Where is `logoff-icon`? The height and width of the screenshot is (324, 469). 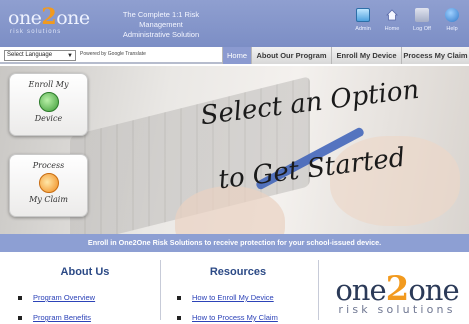
logoff-icon is located at coordinates (422, 15).